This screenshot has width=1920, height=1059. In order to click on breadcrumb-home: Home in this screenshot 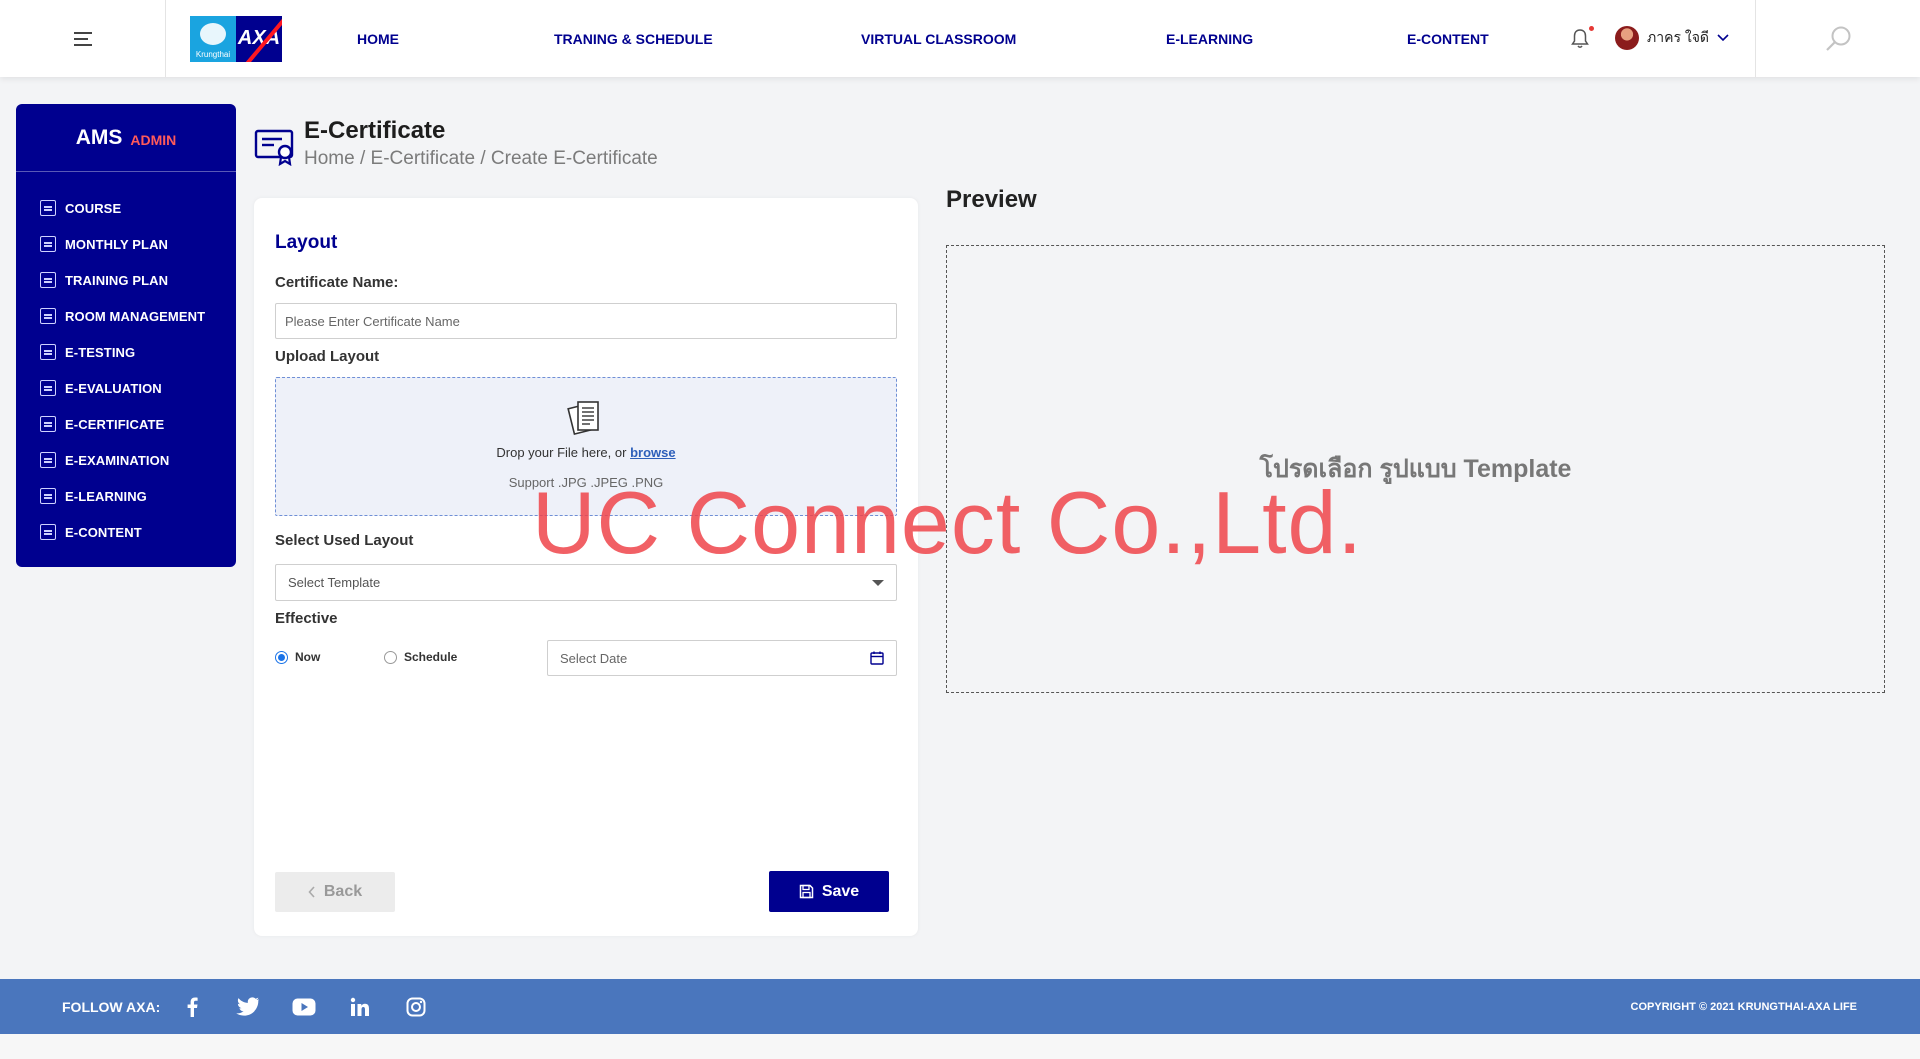, I will do `click(329, 158)`.